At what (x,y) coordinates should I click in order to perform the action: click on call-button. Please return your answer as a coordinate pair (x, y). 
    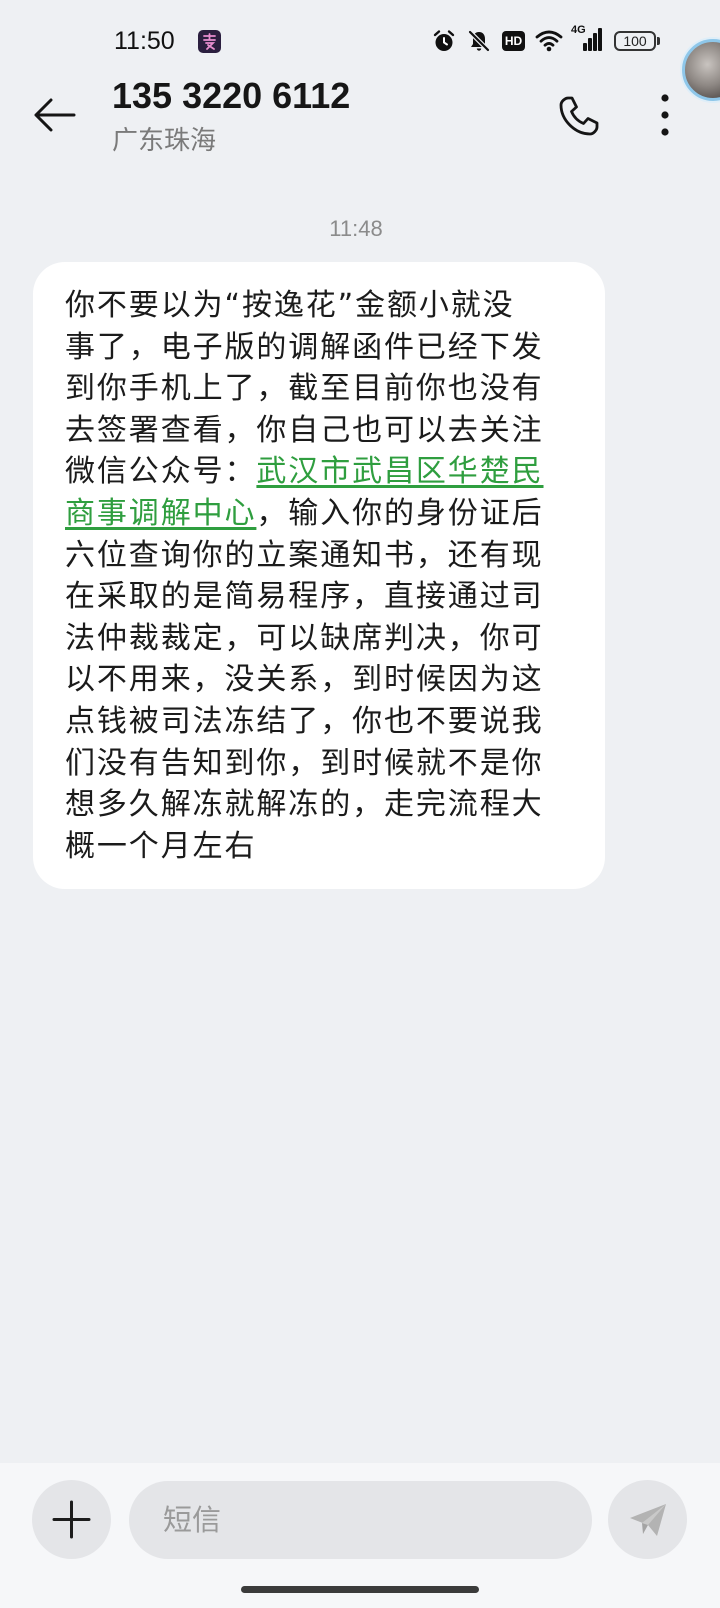
    Looking at the image, I should click on (579, 116).